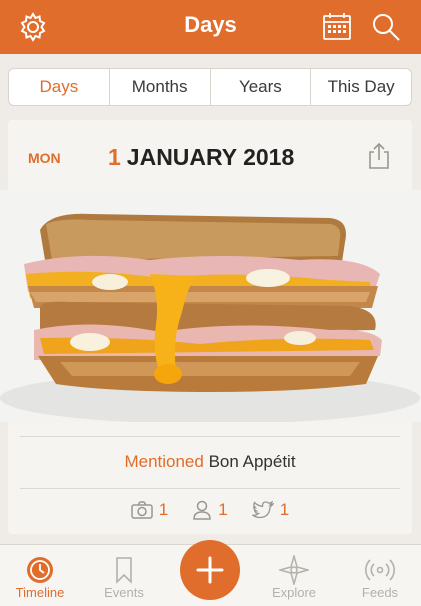 The width and height of the screenshot is (421, 606). I want to click on top-bar: Days, so click(210, 27).